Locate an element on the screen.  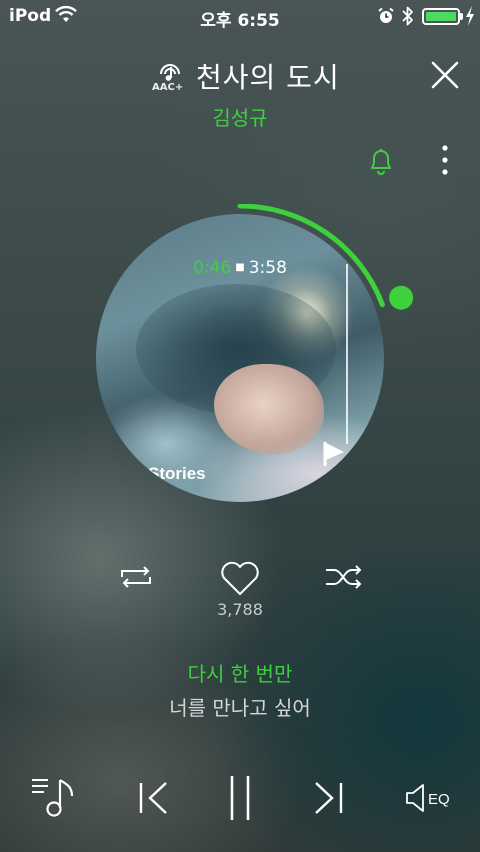
playlist-icon is located at coordinates (53, 796).